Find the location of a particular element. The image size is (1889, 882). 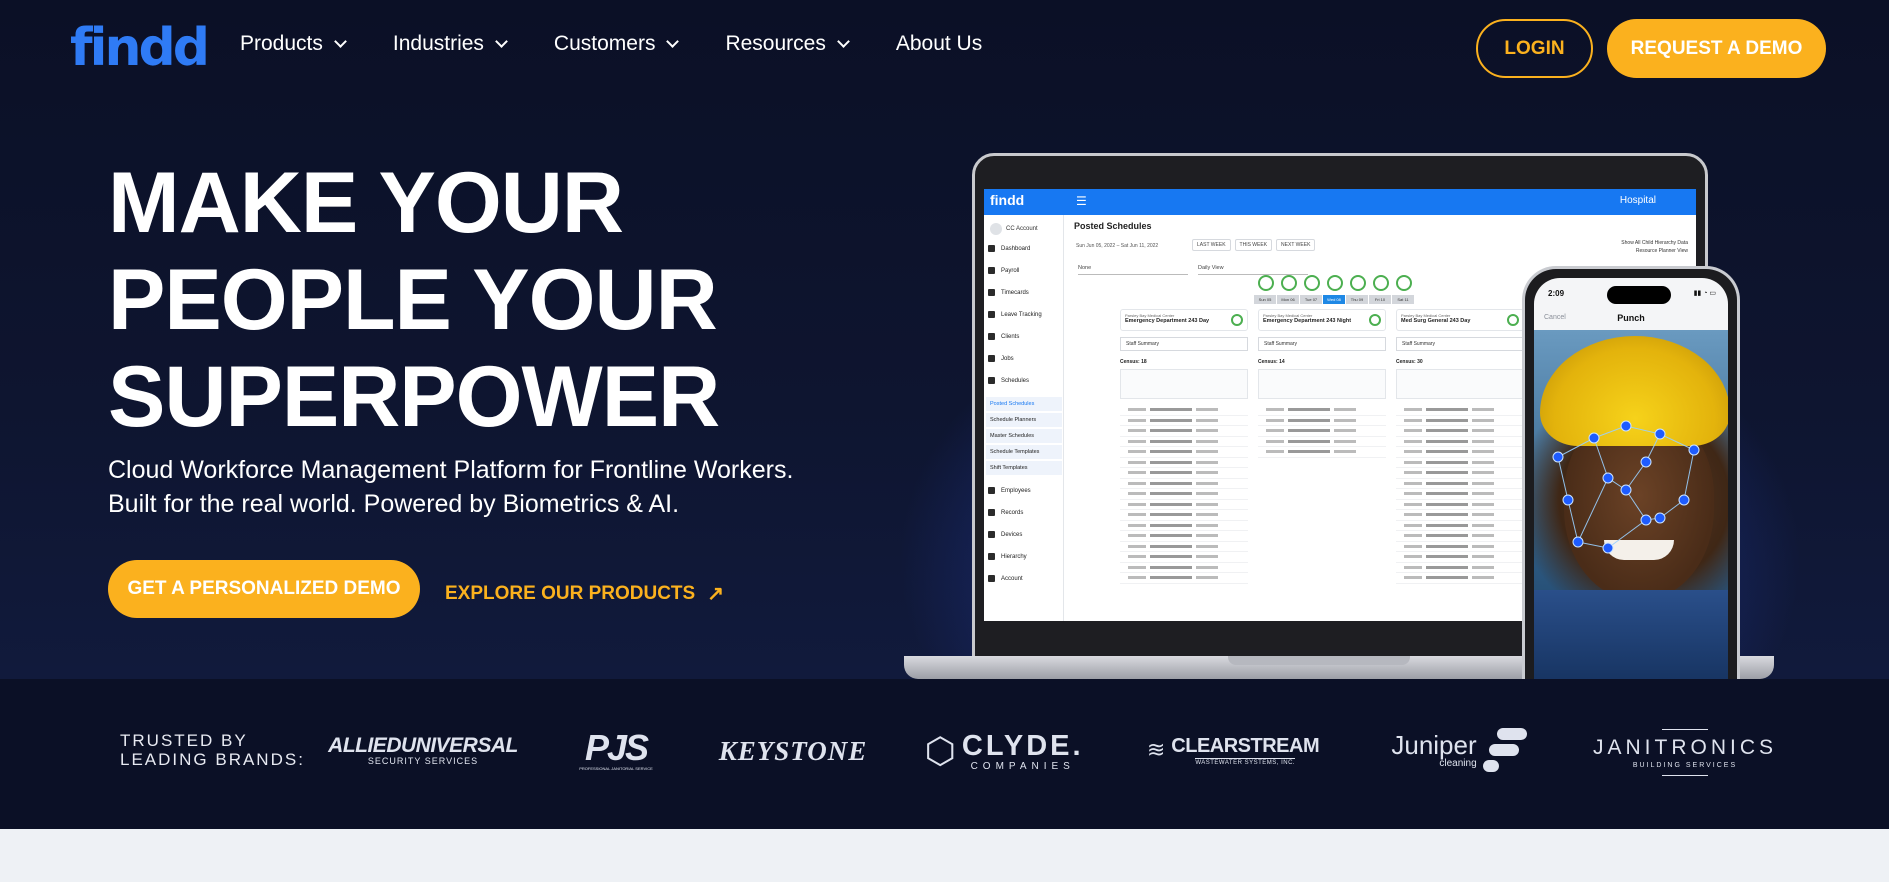

brand-keystone: KEYSTONE is located at coordinates (793, 751).